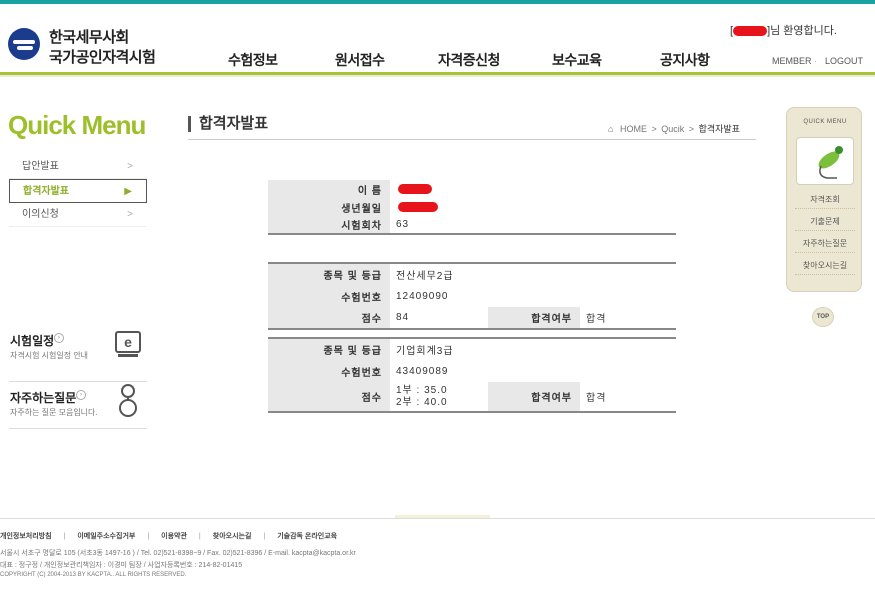  What do you see at coordinates (307, 536) in the screenshot?
I see `footer-link-online-education: 기술감독 온라인교육` at bounding box center [307, 536].